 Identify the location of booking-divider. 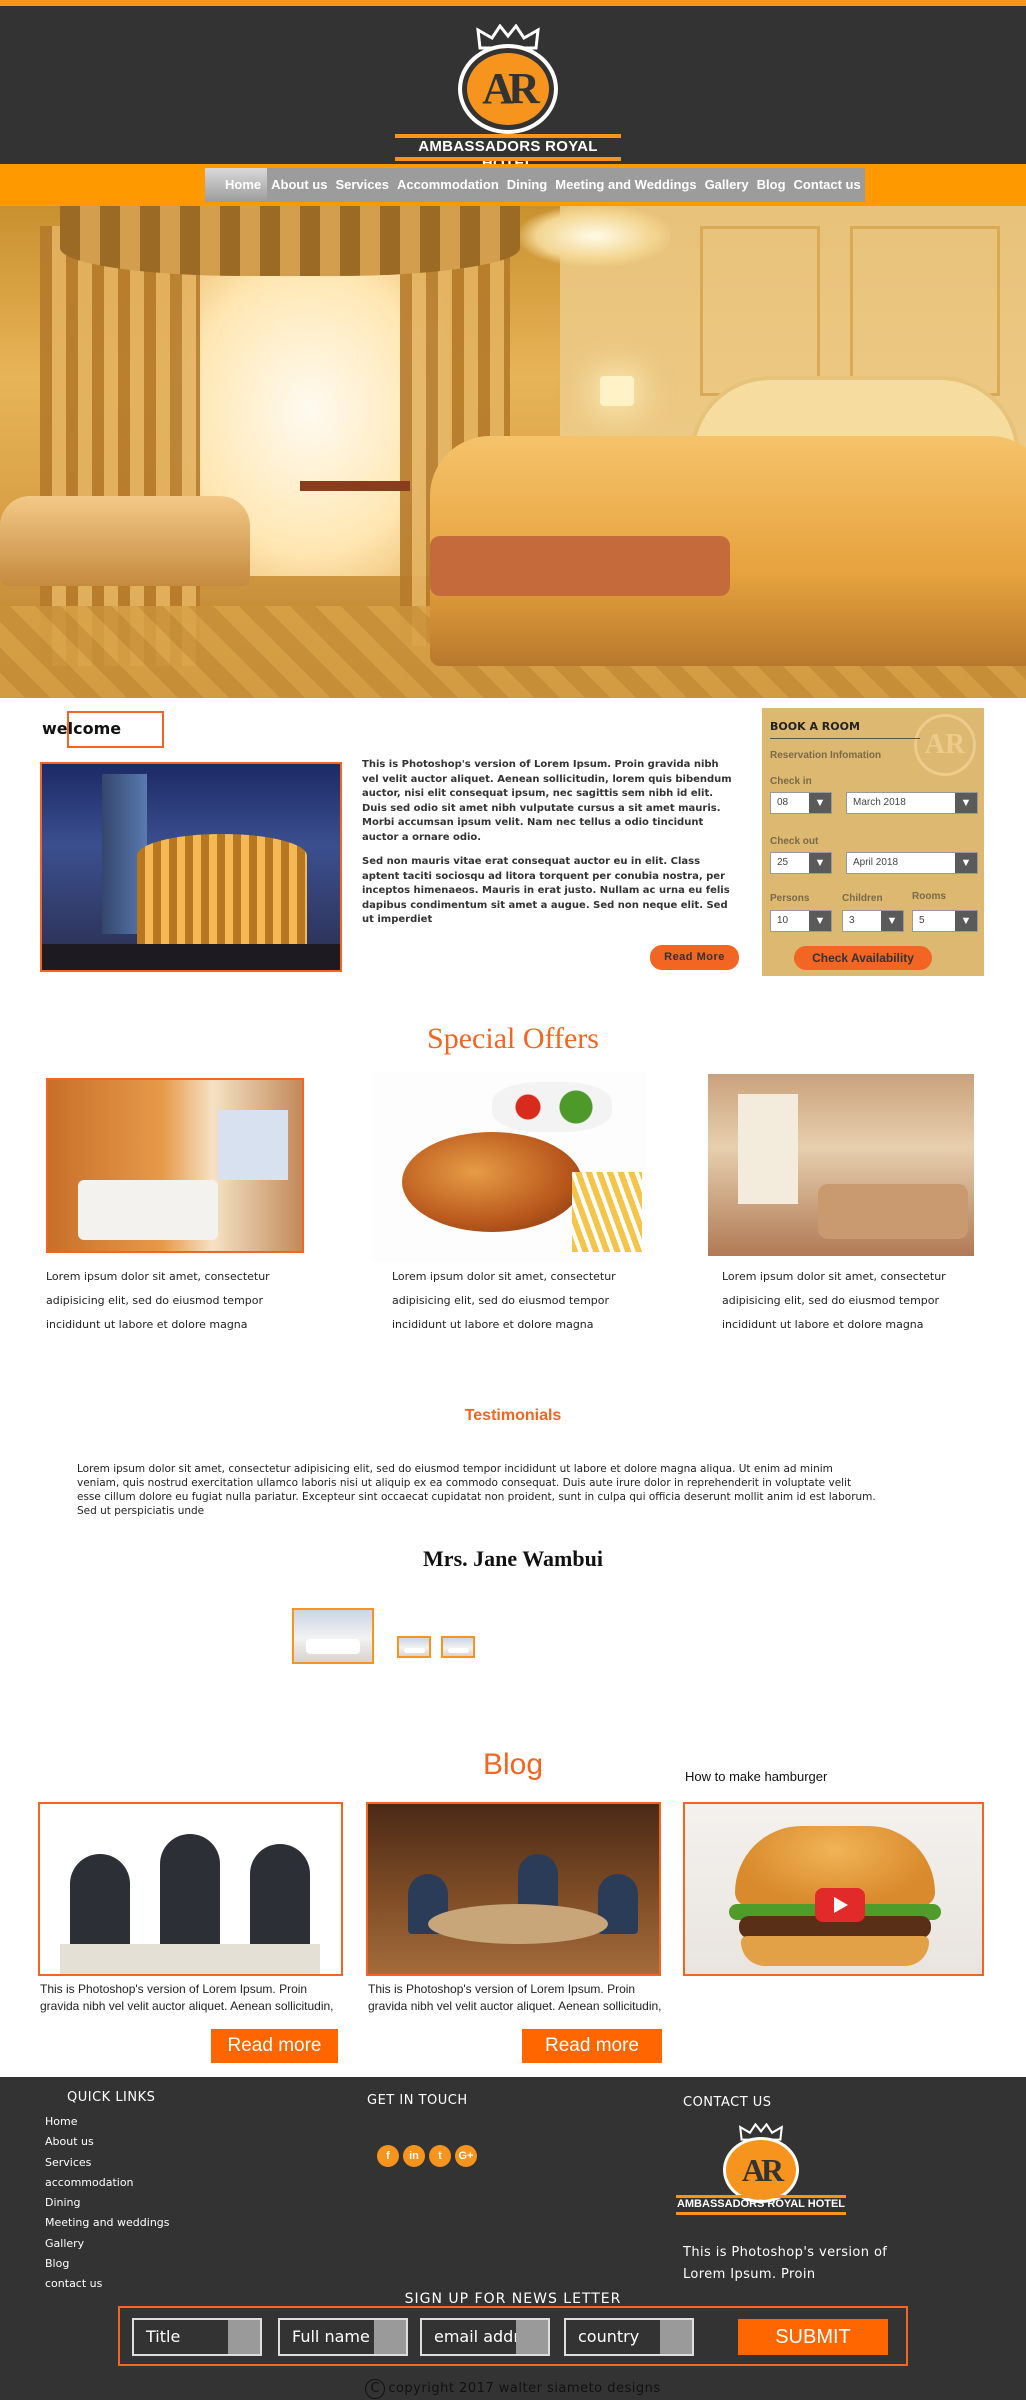
(845, 738).